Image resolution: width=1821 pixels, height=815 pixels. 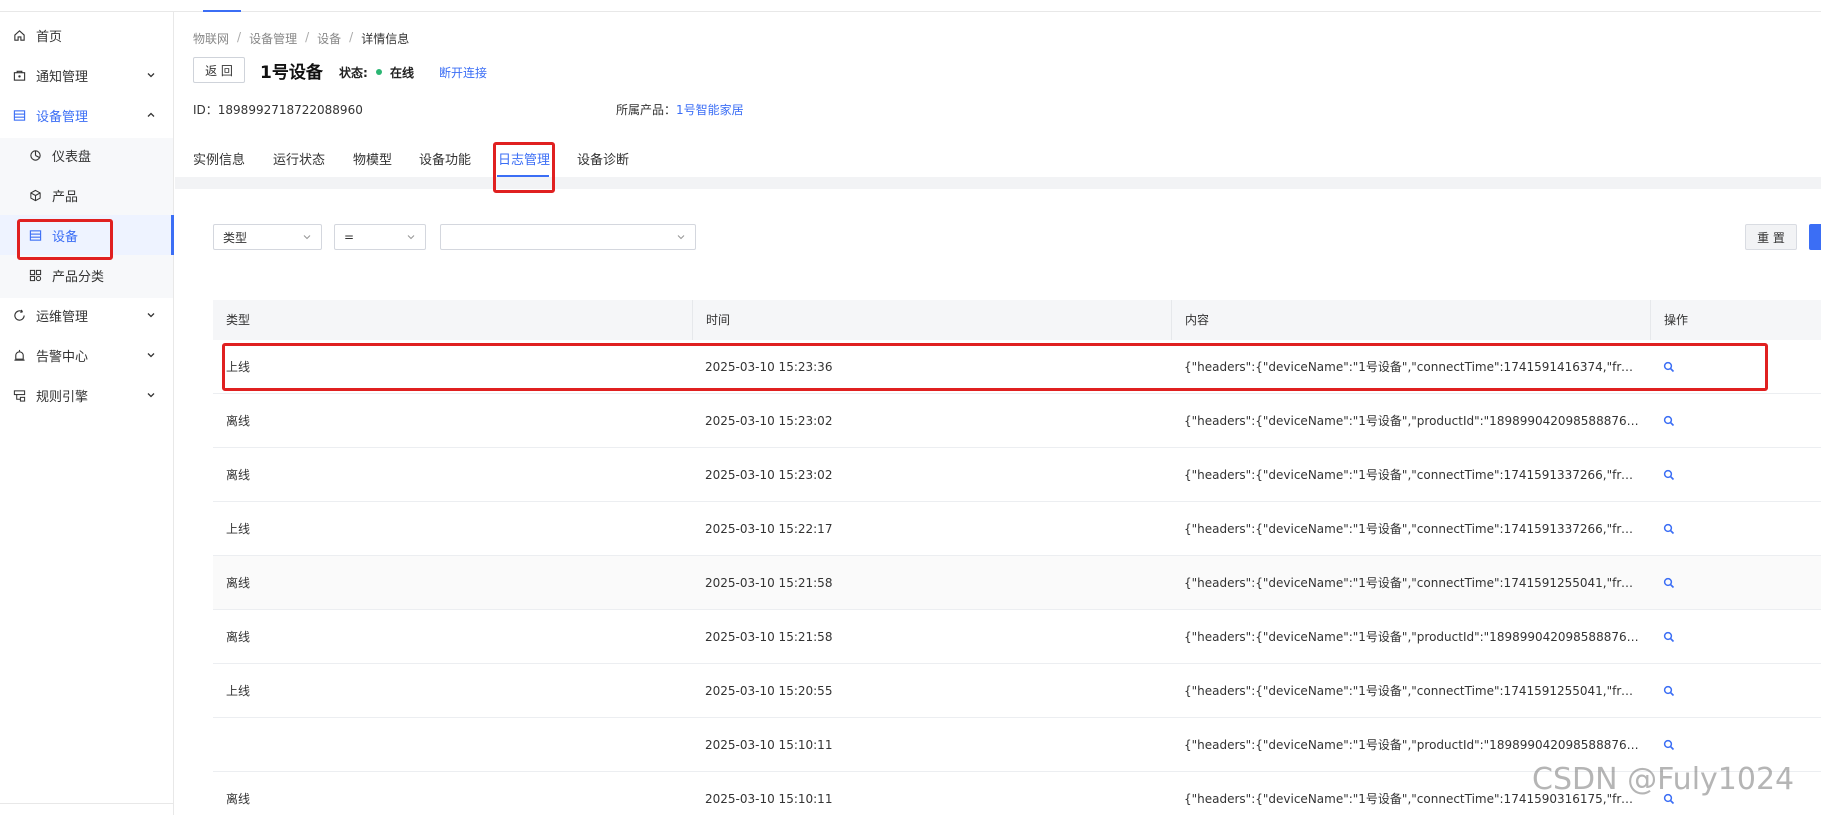 I want to click on sidebar-item-home: 首页, so click(x=86, y=35).